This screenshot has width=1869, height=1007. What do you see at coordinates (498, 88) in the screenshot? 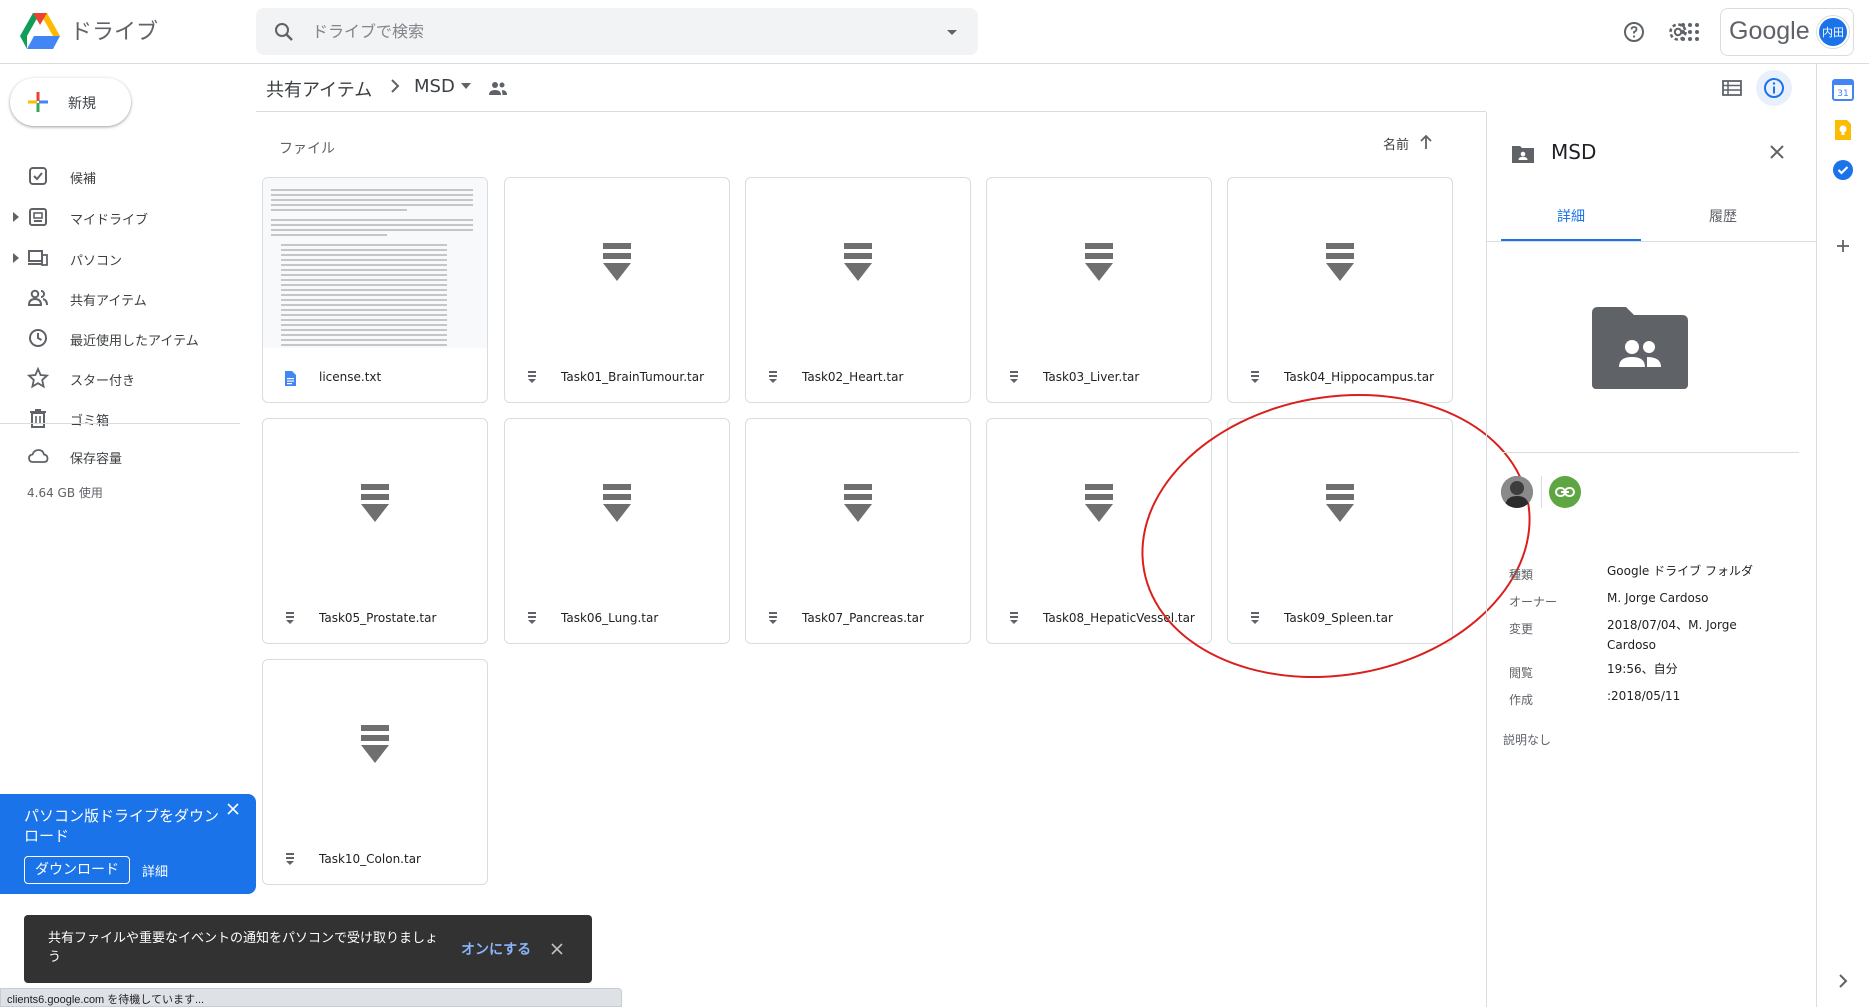
I see `shared-people-icon` at bounding box center [498, 88].